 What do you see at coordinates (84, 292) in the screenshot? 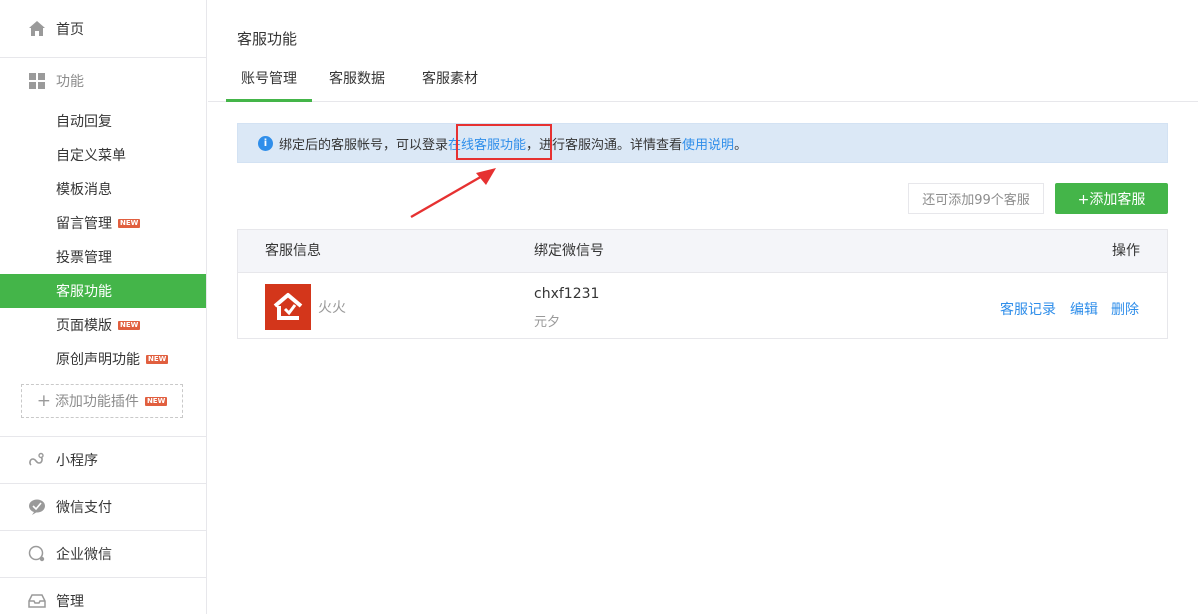
I see `sidebar-item-label: 客服功能` at bounding box center [84, 292].